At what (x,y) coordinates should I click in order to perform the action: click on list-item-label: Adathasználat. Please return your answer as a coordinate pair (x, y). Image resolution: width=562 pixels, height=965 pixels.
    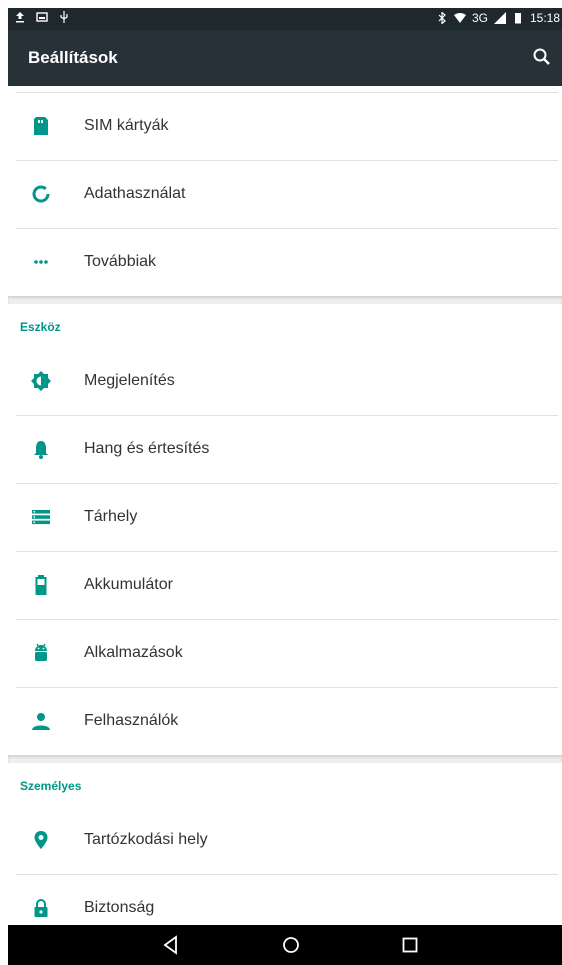
    Looking at the image, I should click on (135, 193).